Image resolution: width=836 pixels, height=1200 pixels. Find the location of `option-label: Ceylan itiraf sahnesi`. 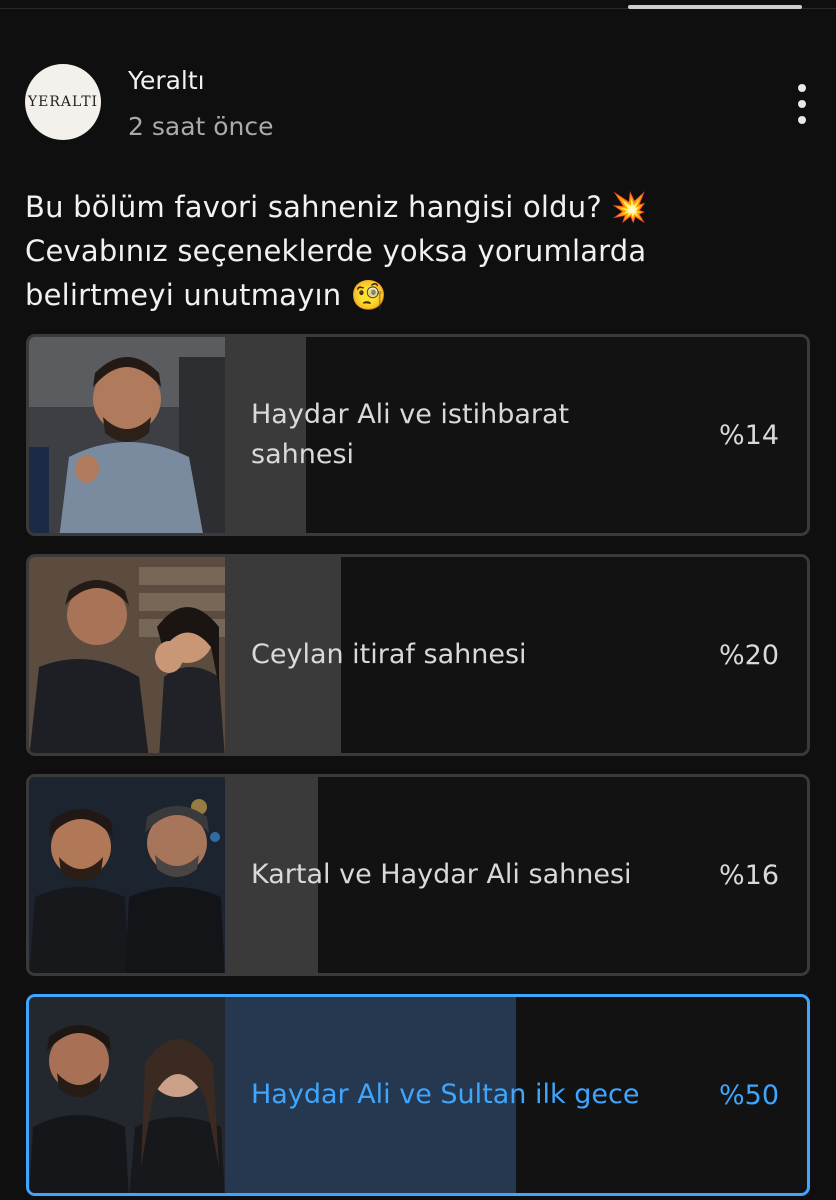

option-label: Ceylan itiraf sahnesi is located at coordinates (389, 654).